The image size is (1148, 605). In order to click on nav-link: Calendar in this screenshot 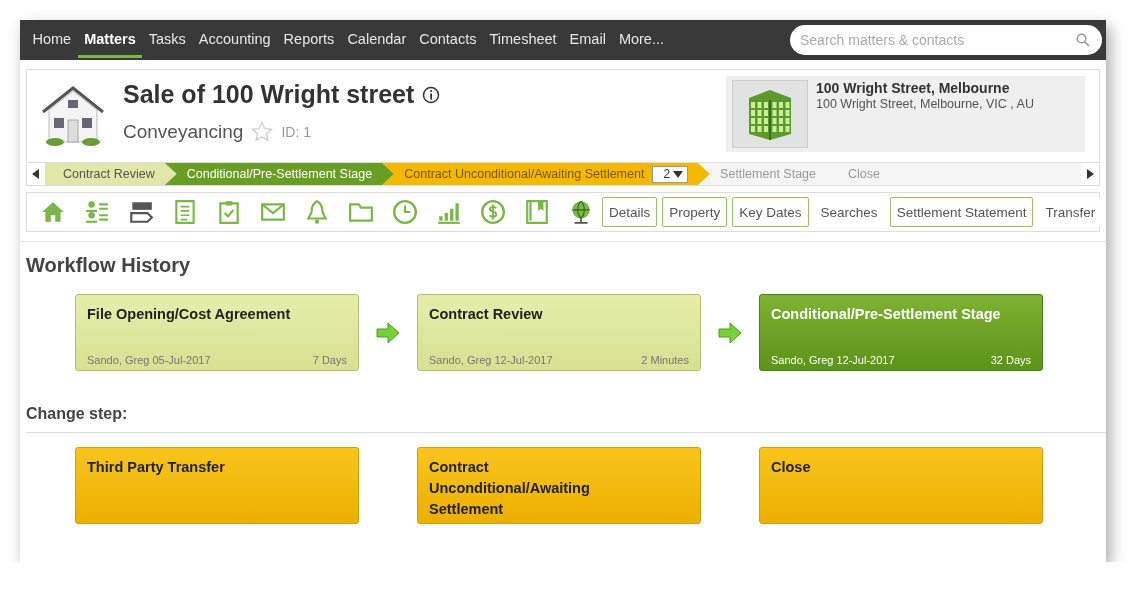, I will do `click(376, 40)`.